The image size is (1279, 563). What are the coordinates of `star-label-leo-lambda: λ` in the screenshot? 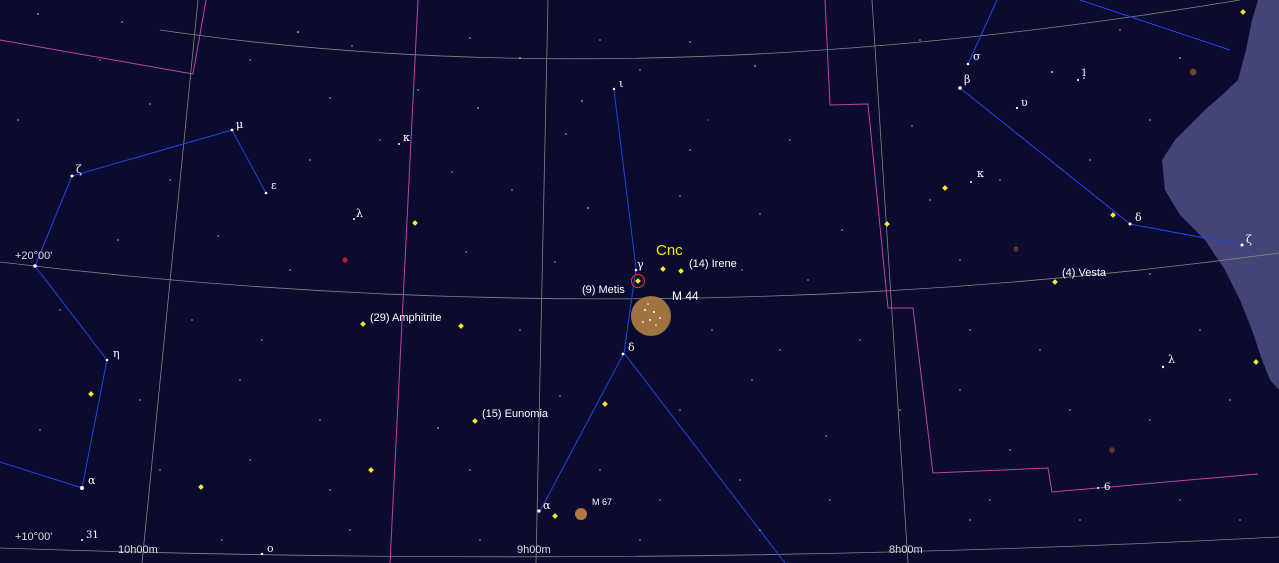 It's located at (359, 213).